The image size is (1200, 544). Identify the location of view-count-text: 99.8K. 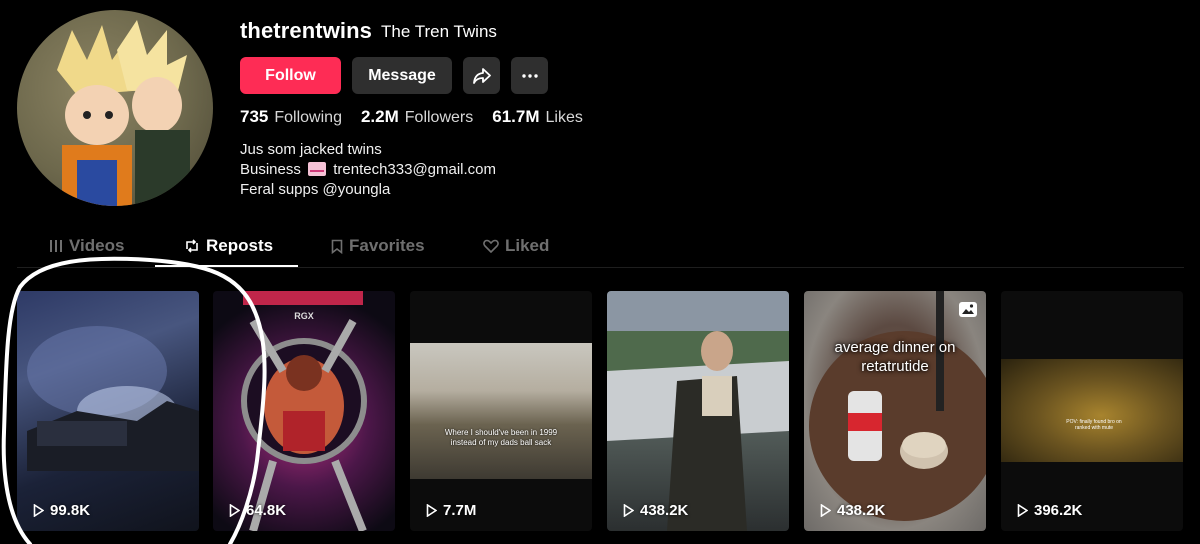
(70, 510).